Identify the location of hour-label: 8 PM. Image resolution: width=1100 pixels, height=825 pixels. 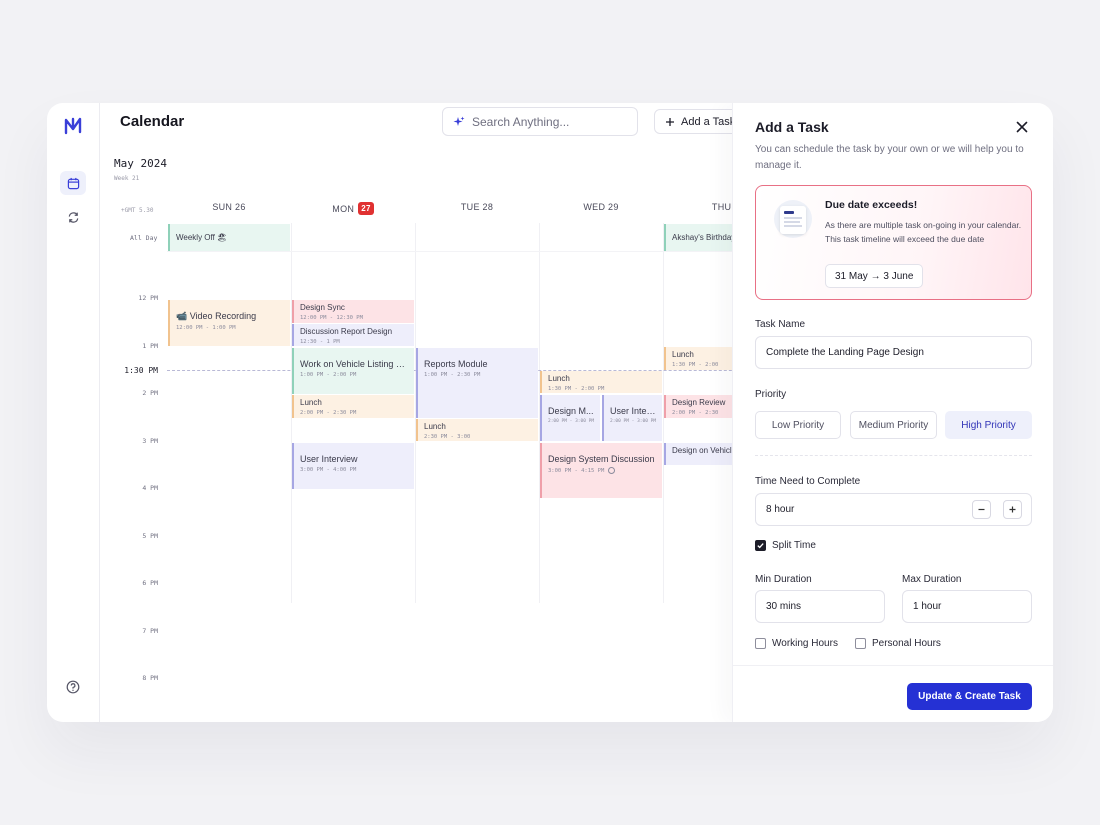
(150, 678).